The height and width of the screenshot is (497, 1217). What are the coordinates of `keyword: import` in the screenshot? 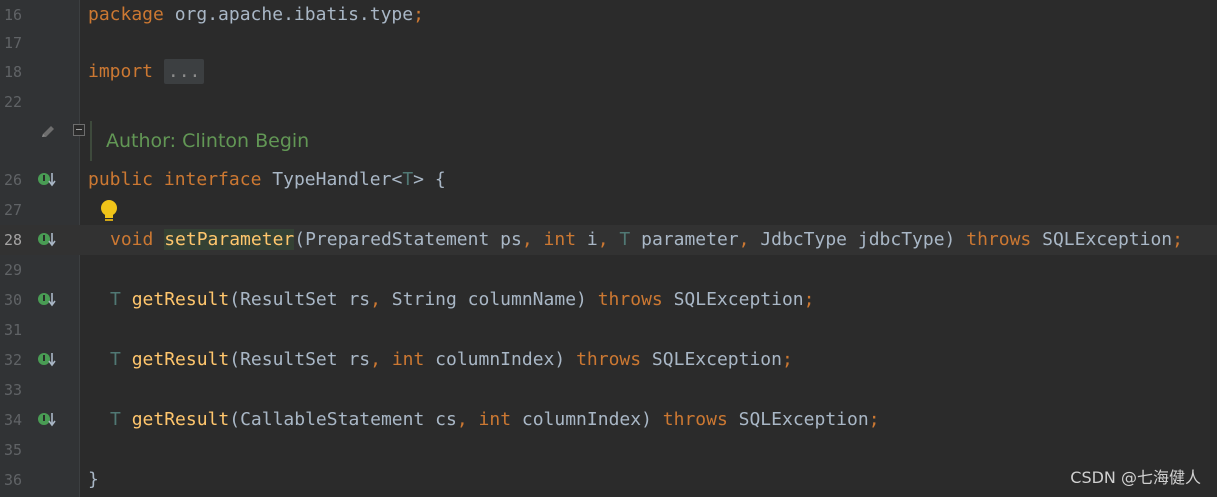 It's located at (121, 71).